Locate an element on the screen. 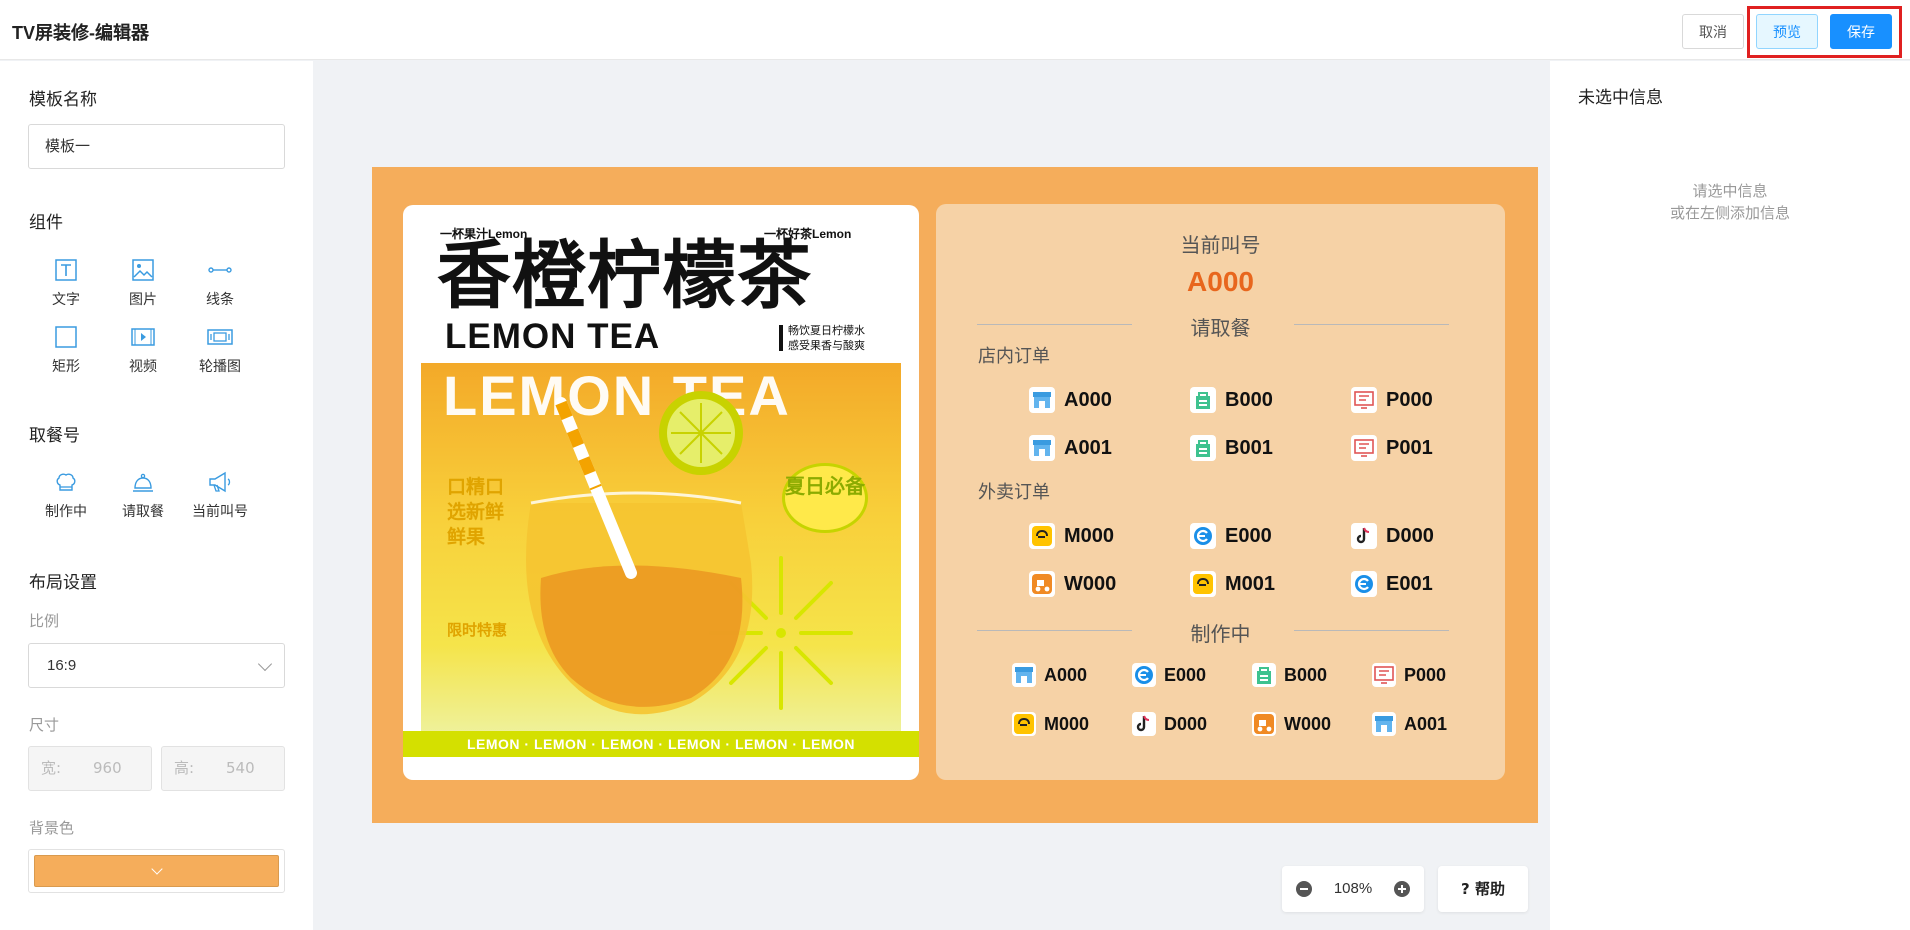 This screenshot has height=930, width=1910. component-label: 图片 is located at coordinates (143, 300).